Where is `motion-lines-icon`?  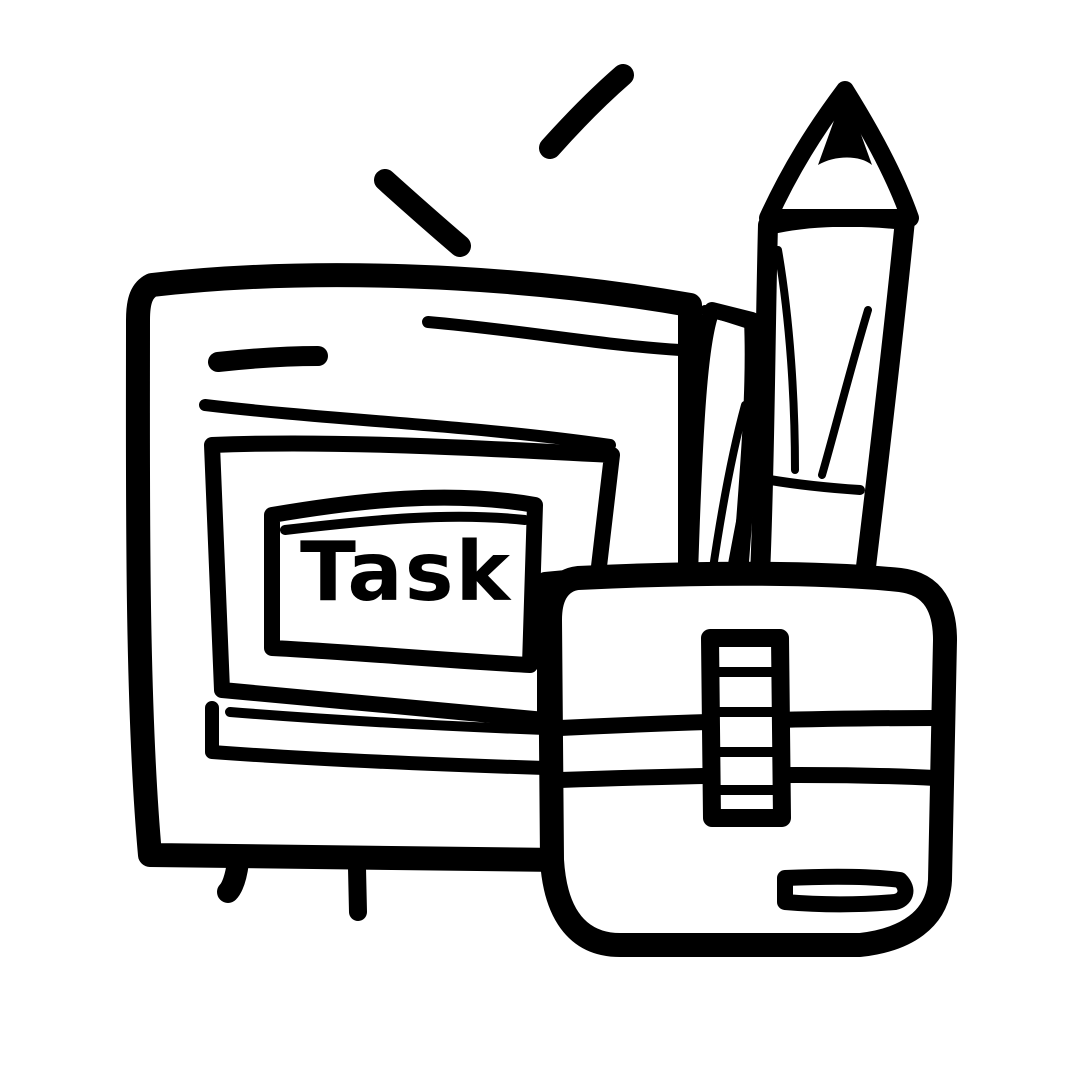 motion-lines-icon is located at coordinates (504, 160).